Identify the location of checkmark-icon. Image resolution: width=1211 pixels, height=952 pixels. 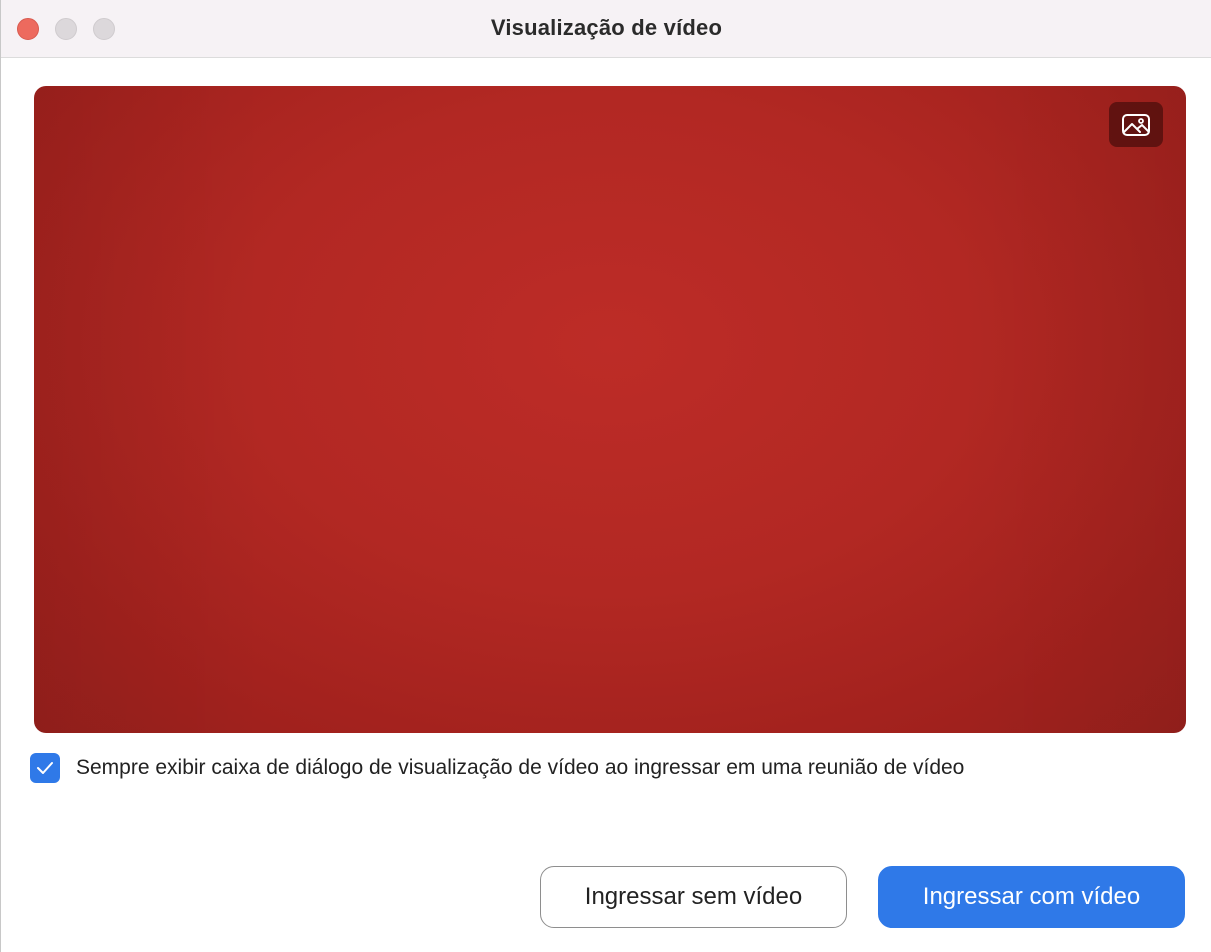
(45, 768).